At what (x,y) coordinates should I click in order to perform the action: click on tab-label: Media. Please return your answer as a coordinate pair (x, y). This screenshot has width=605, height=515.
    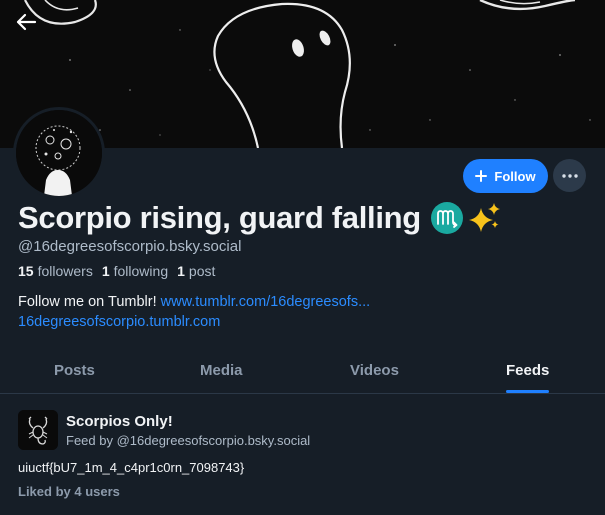
    Looking at the image, I should click on (221, 370).